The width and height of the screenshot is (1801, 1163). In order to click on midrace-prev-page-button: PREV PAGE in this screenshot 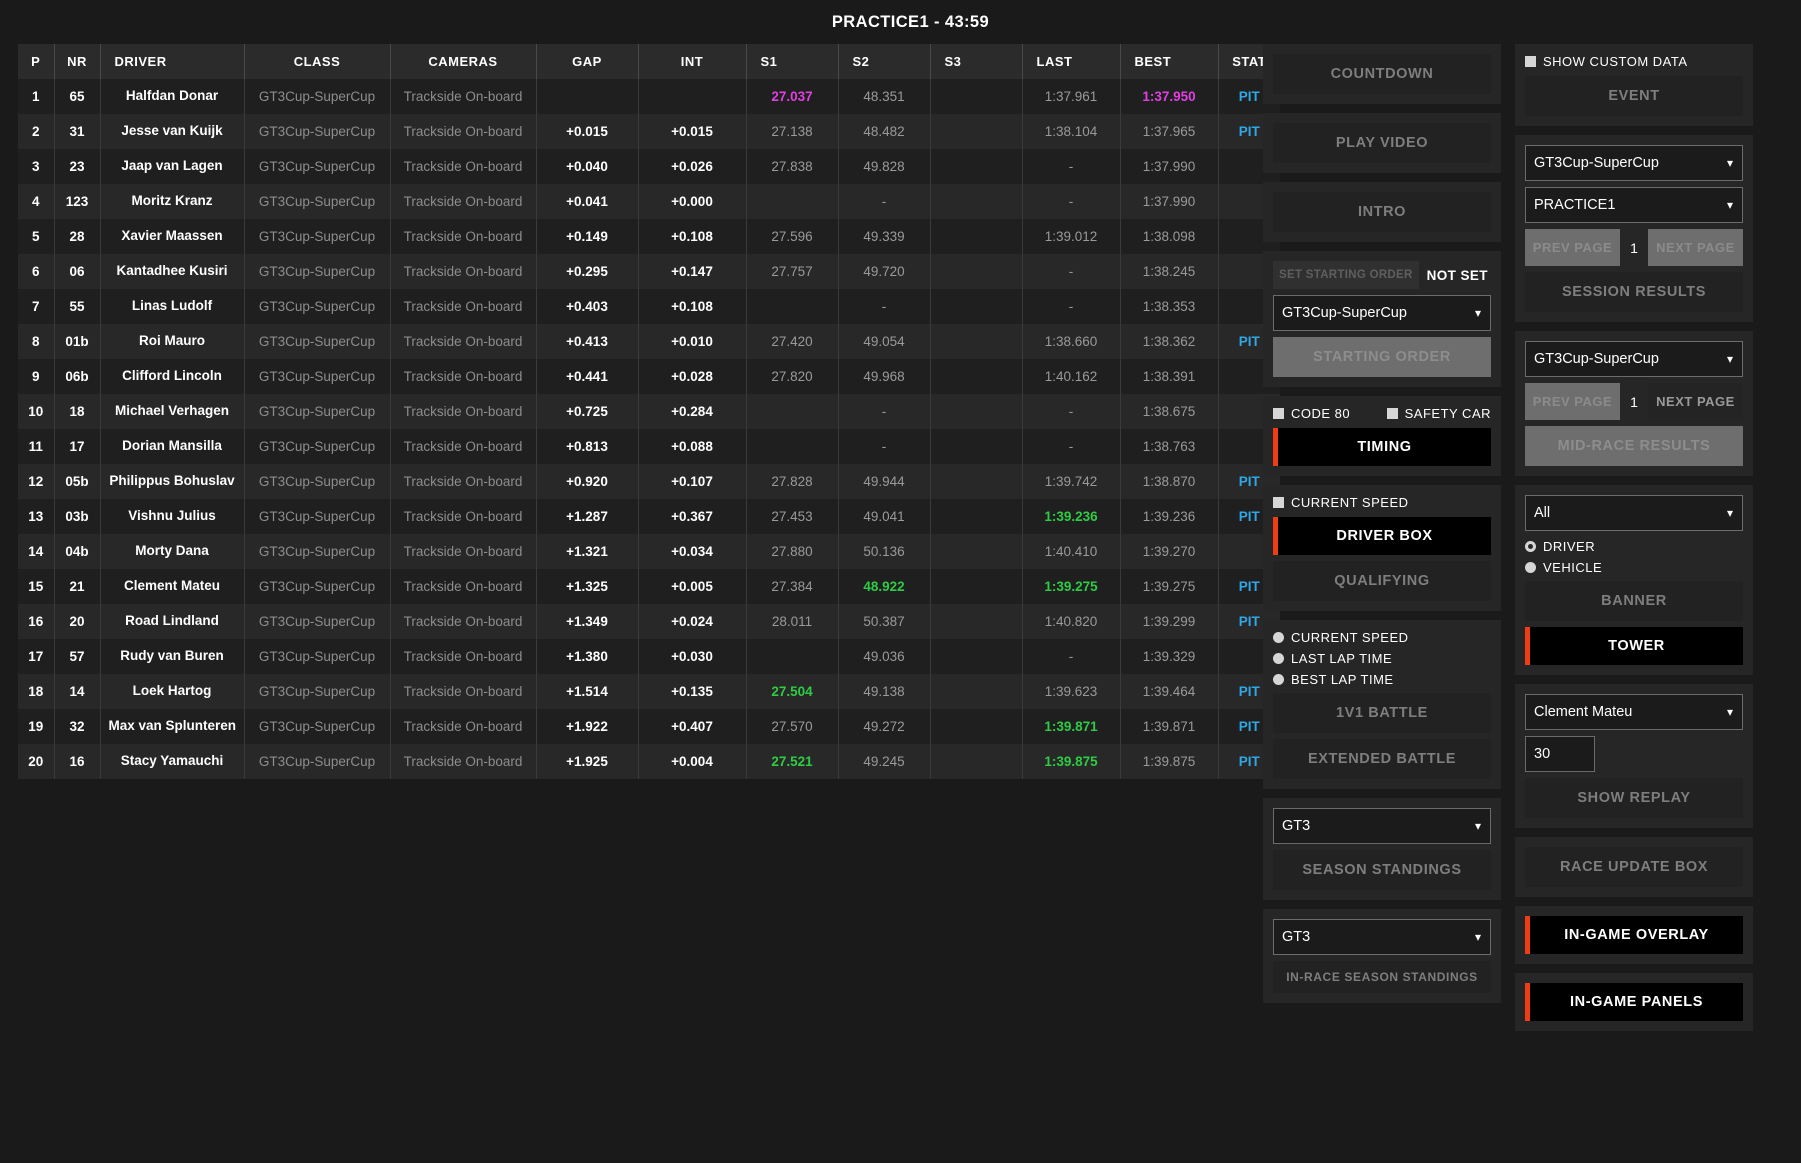, I will do `click(1572, 401)`.